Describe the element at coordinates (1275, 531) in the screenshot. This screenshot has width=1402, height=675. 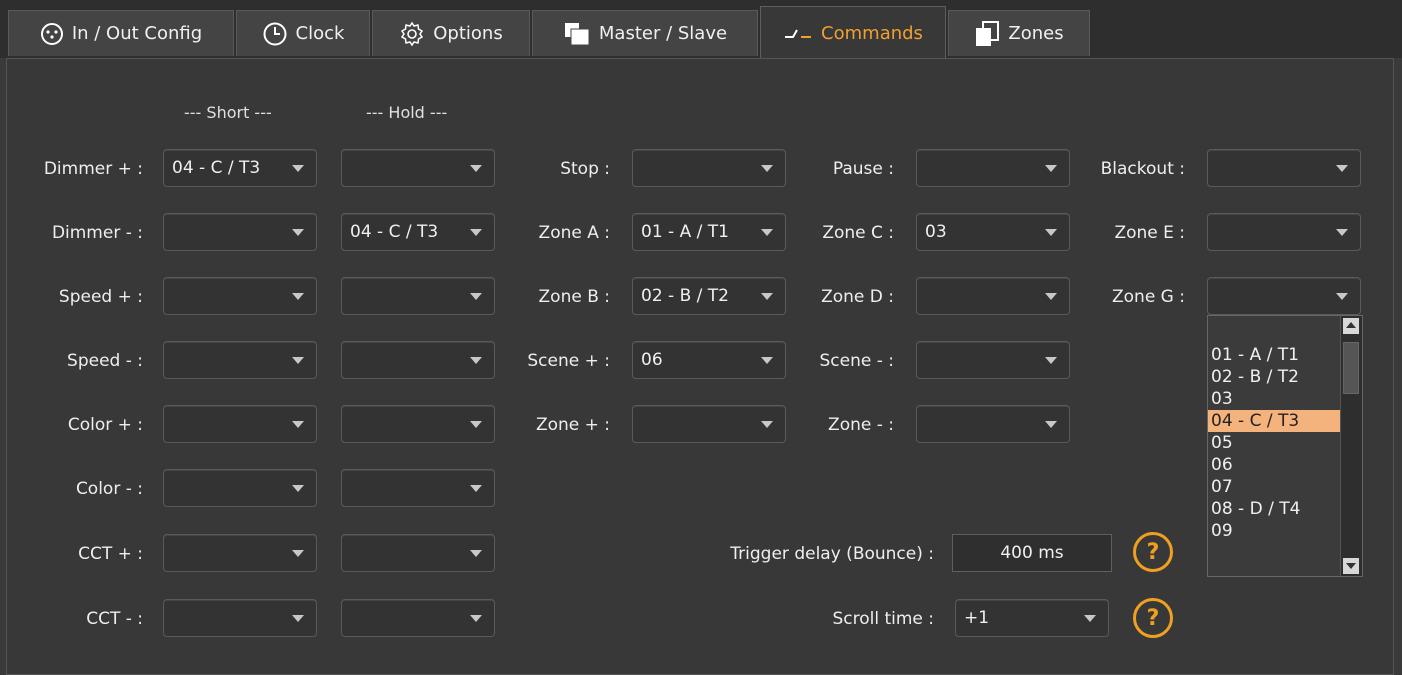
I see `dropdown-option: 09` at that location.